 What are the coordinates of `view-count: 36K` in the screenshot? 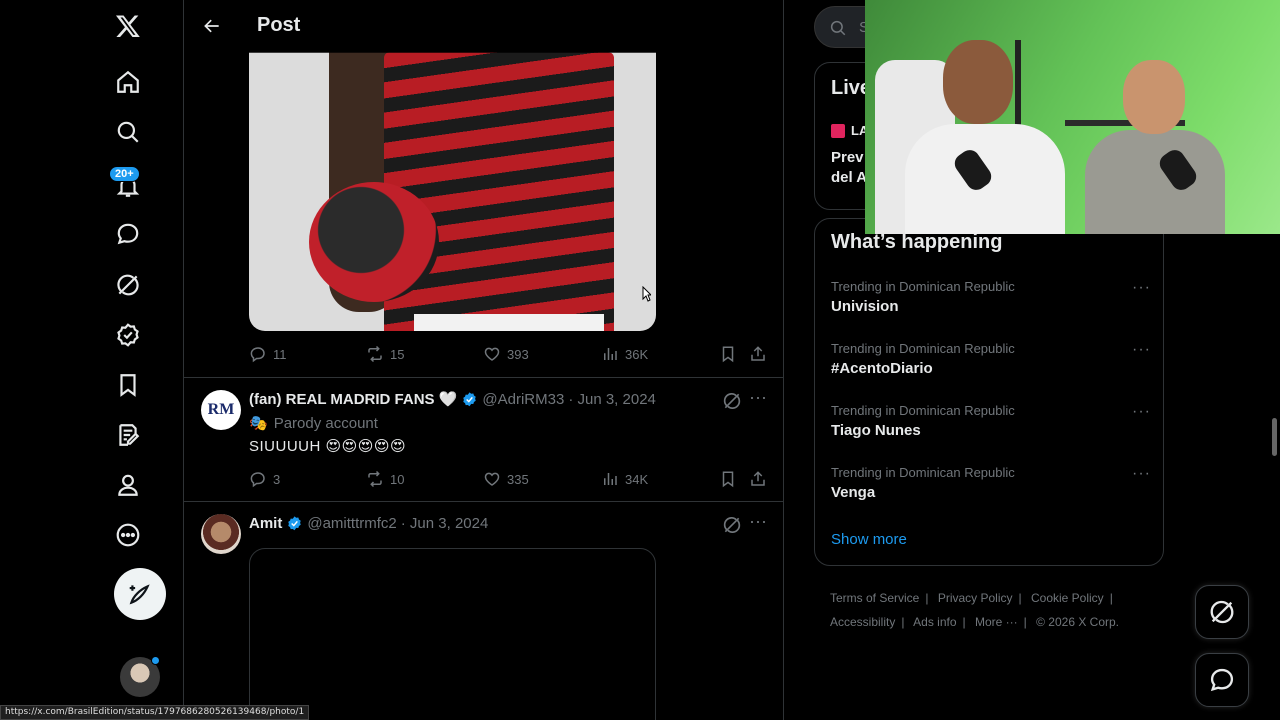 It's located at (637, 354).